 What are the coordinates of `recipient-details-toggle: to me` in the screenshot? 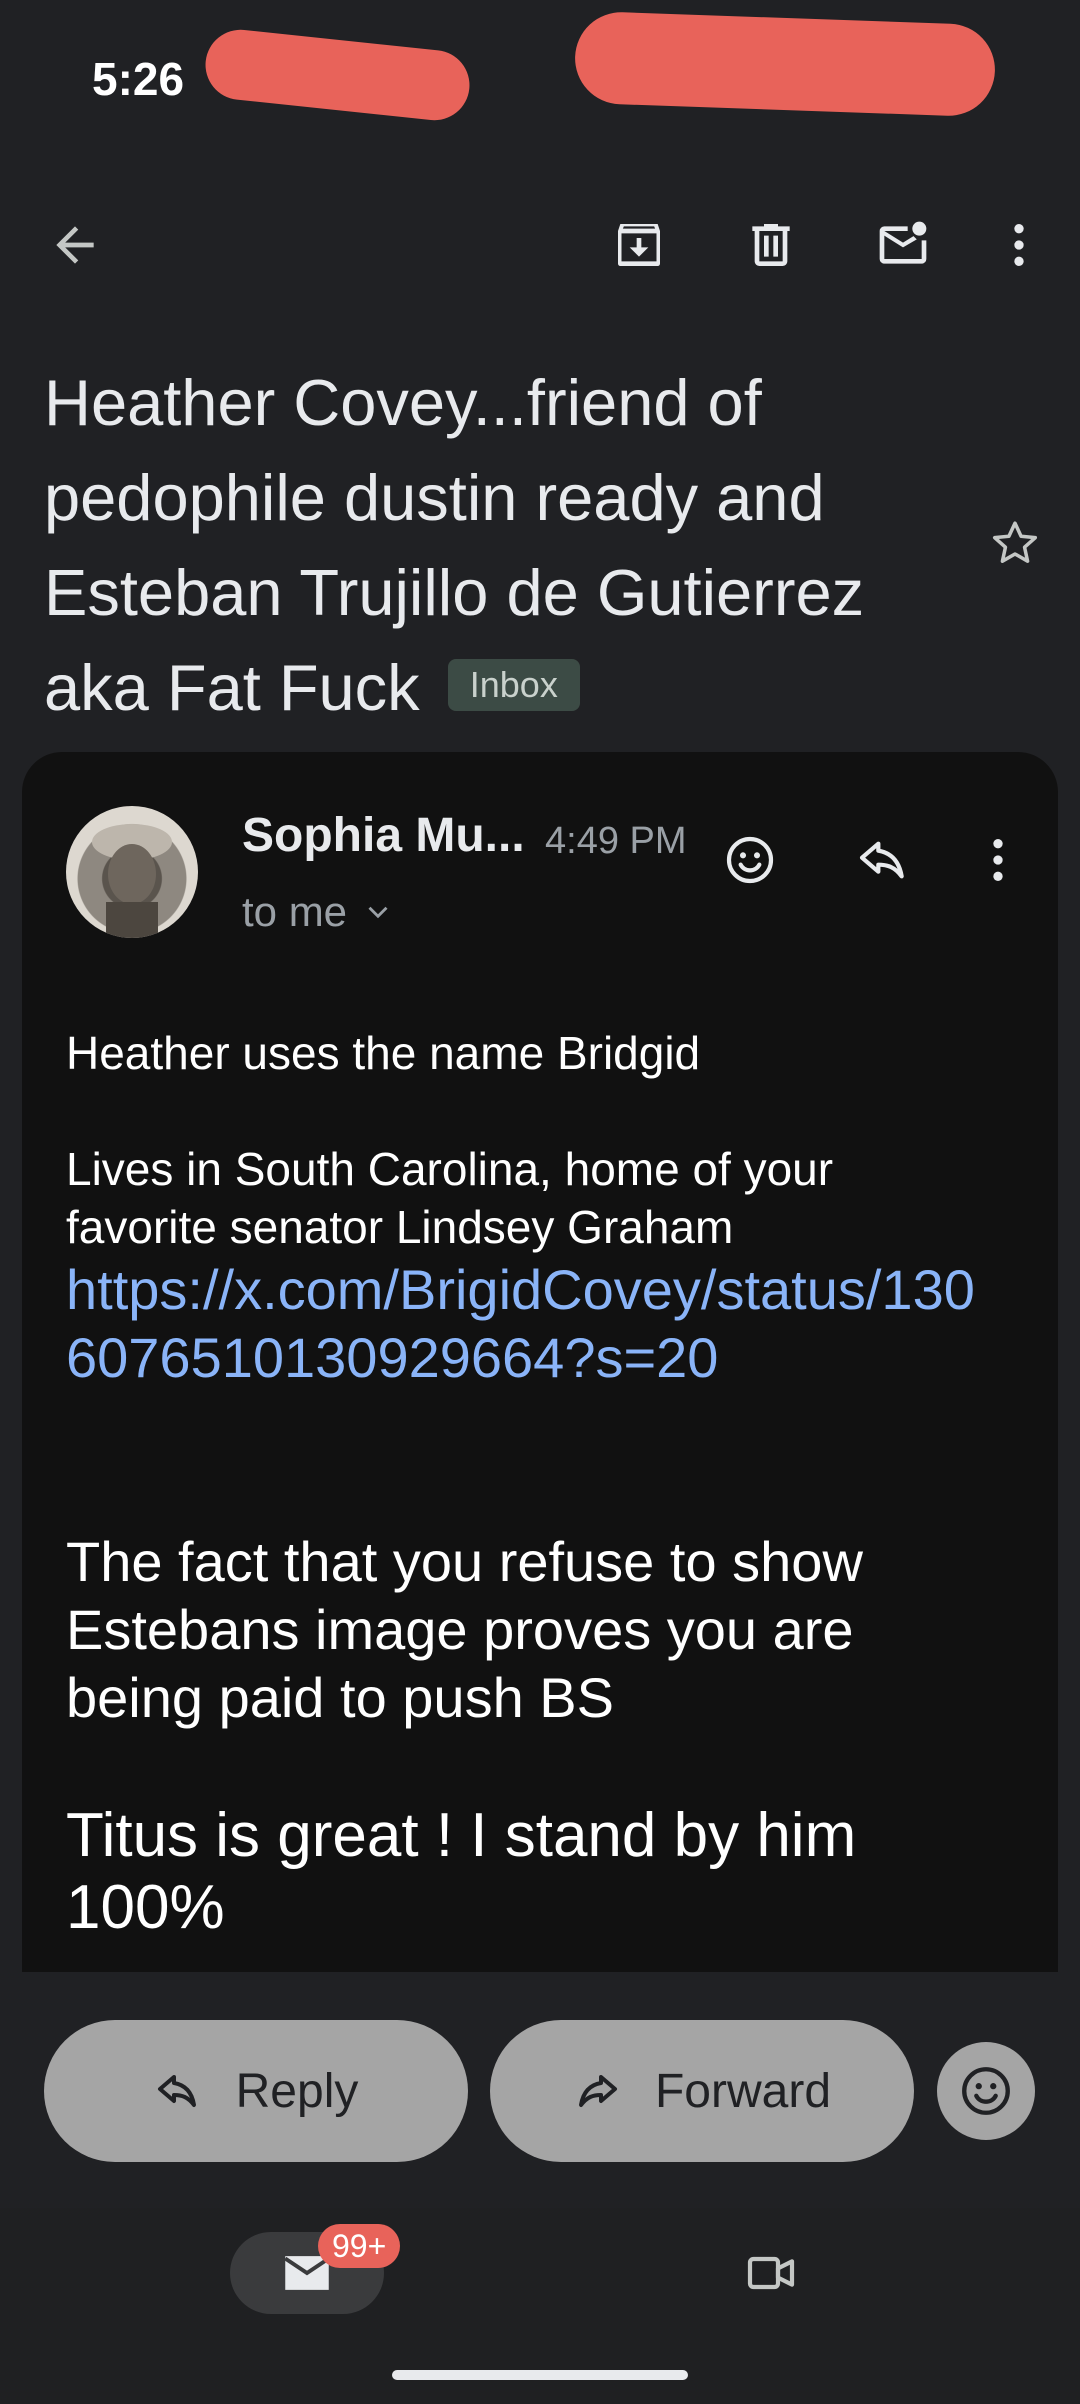 It's located at (318, 912).